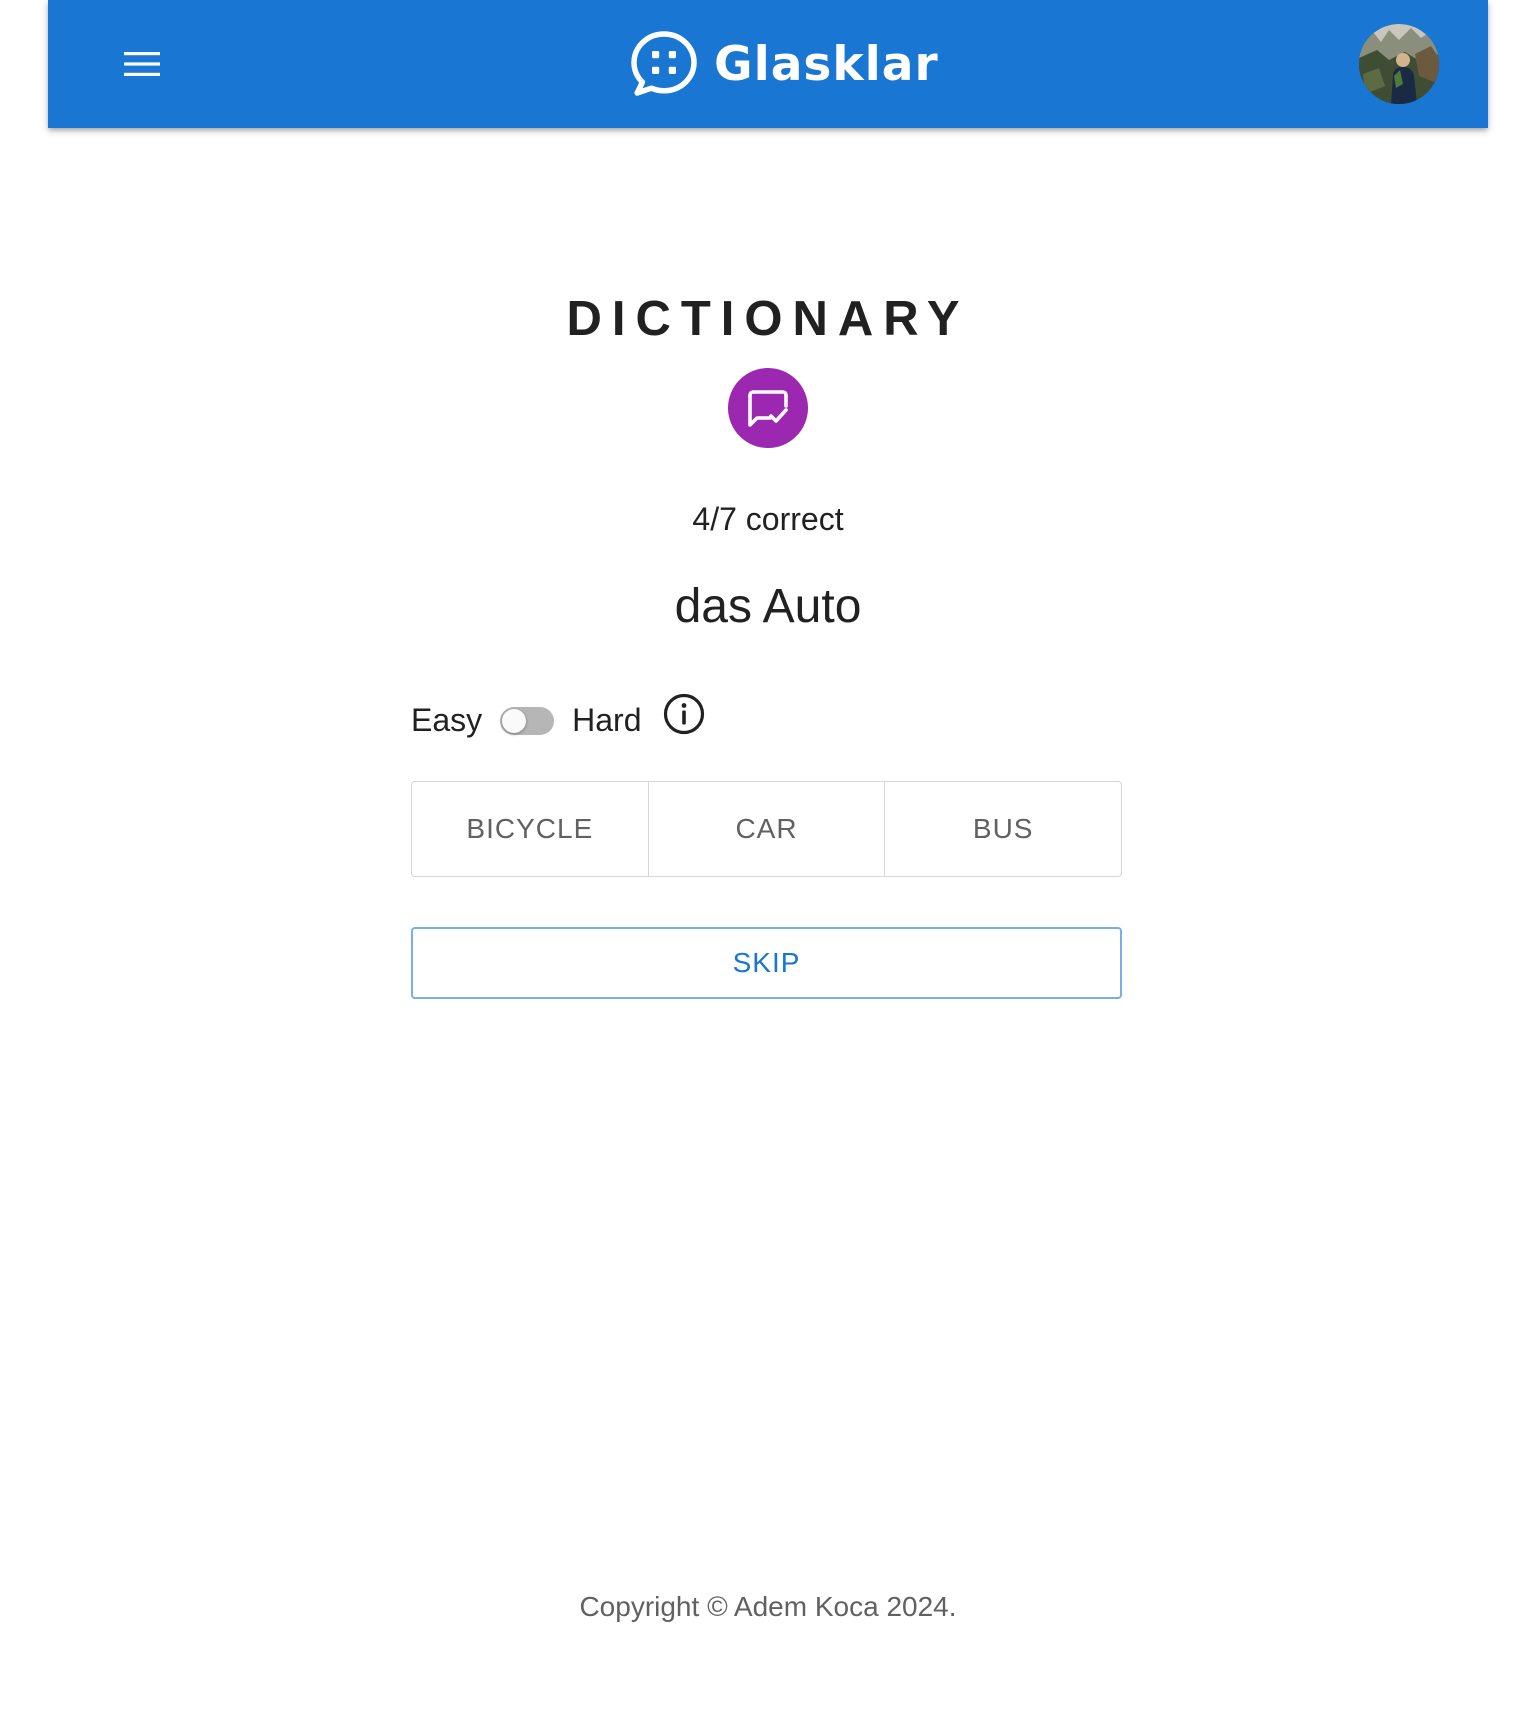  I want to click on option-car: CAR, so click(767, 829).